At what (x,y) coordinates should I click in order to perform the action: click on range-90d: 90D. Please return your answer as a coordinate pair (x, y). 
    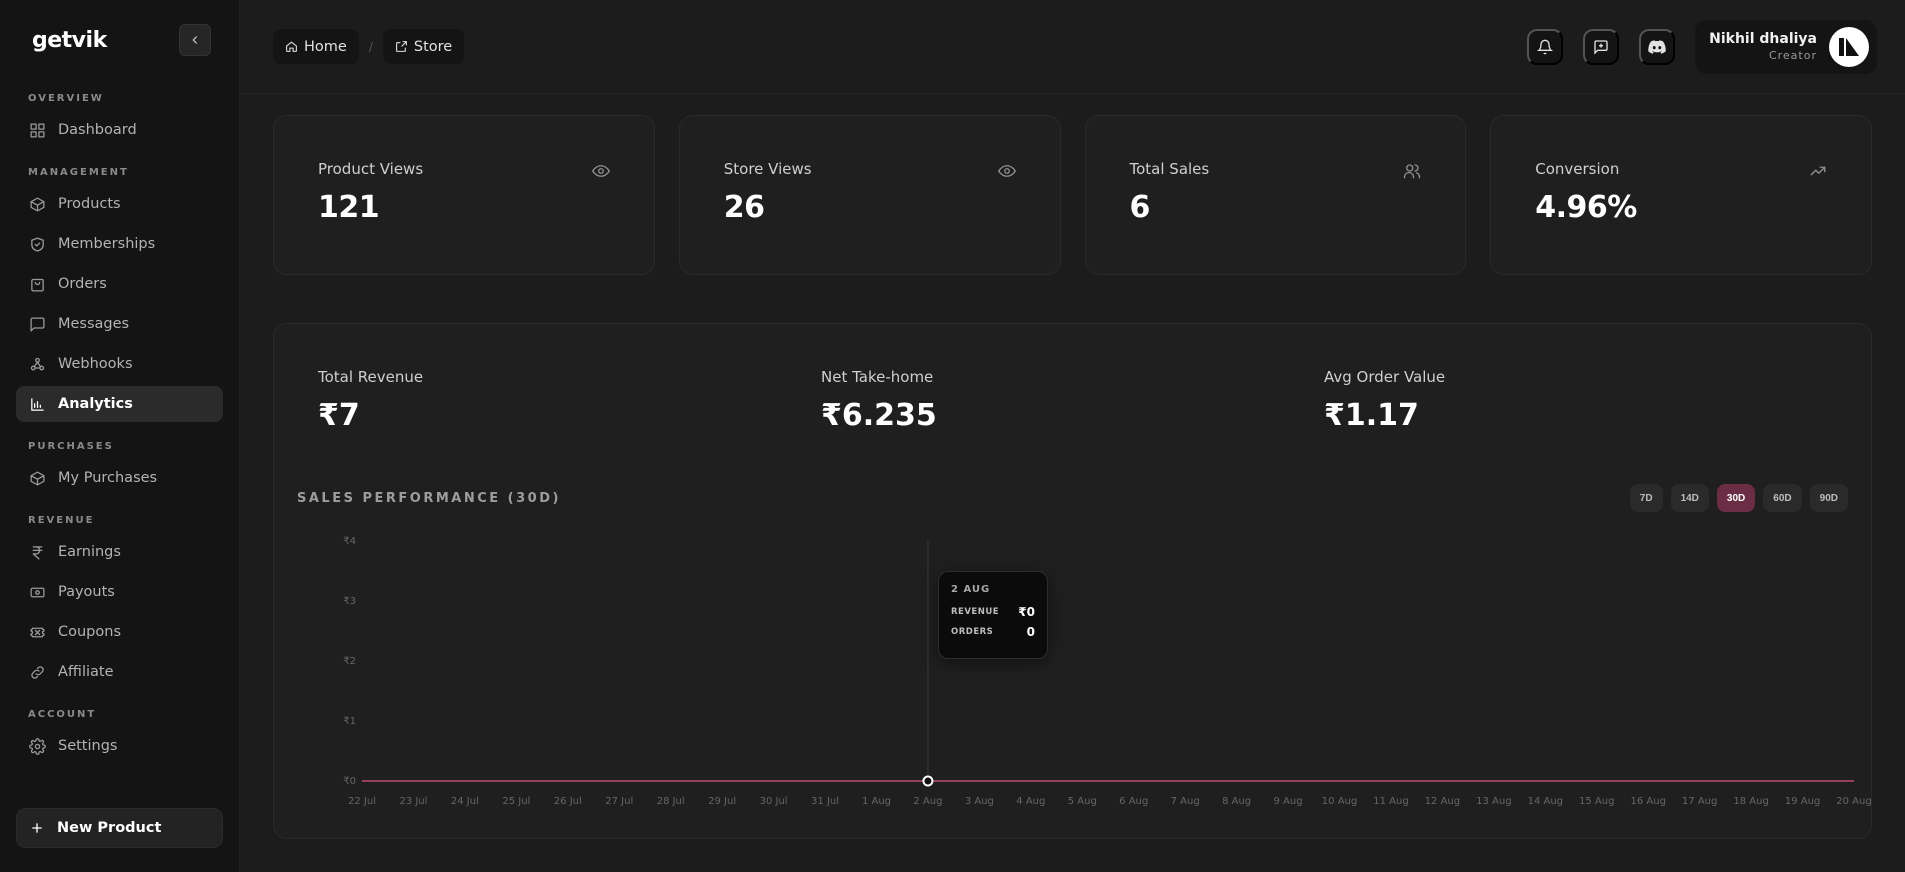
    Looking at the image, I should click on (1828, 498).